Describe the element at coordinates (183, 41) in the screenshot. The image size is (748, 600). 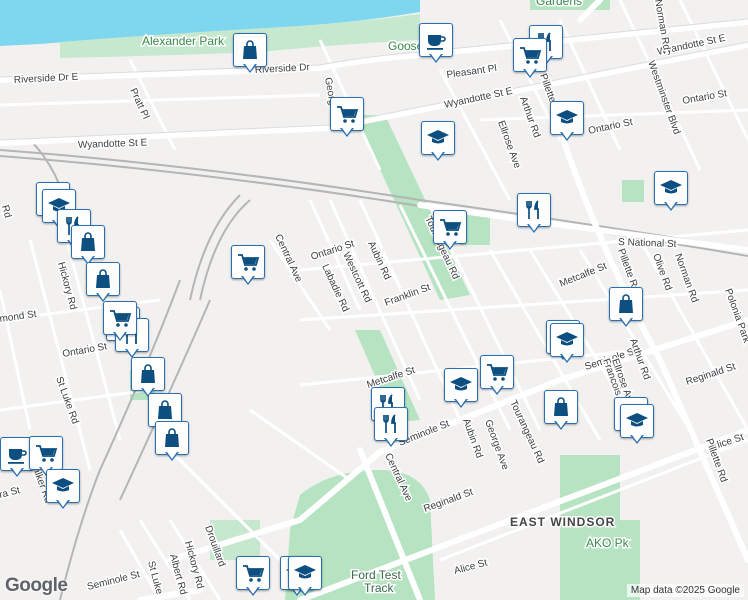
I see `label-alexander-park: Alexander Park` at that location.